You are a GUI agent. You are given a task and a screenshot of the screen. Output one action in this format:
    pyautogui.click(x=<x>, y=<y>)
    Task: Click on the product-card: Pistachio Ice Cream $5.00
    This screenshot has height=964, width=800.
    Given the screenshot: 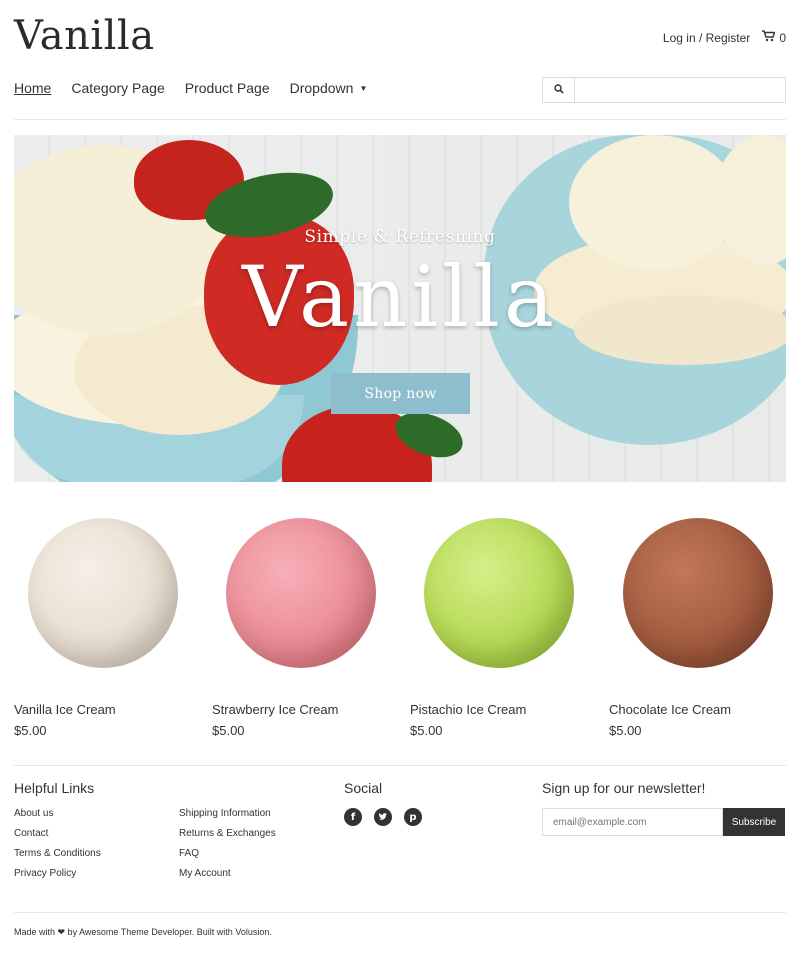 What is the action you would take?
    pyautogui.click(x=505, y=628)
    